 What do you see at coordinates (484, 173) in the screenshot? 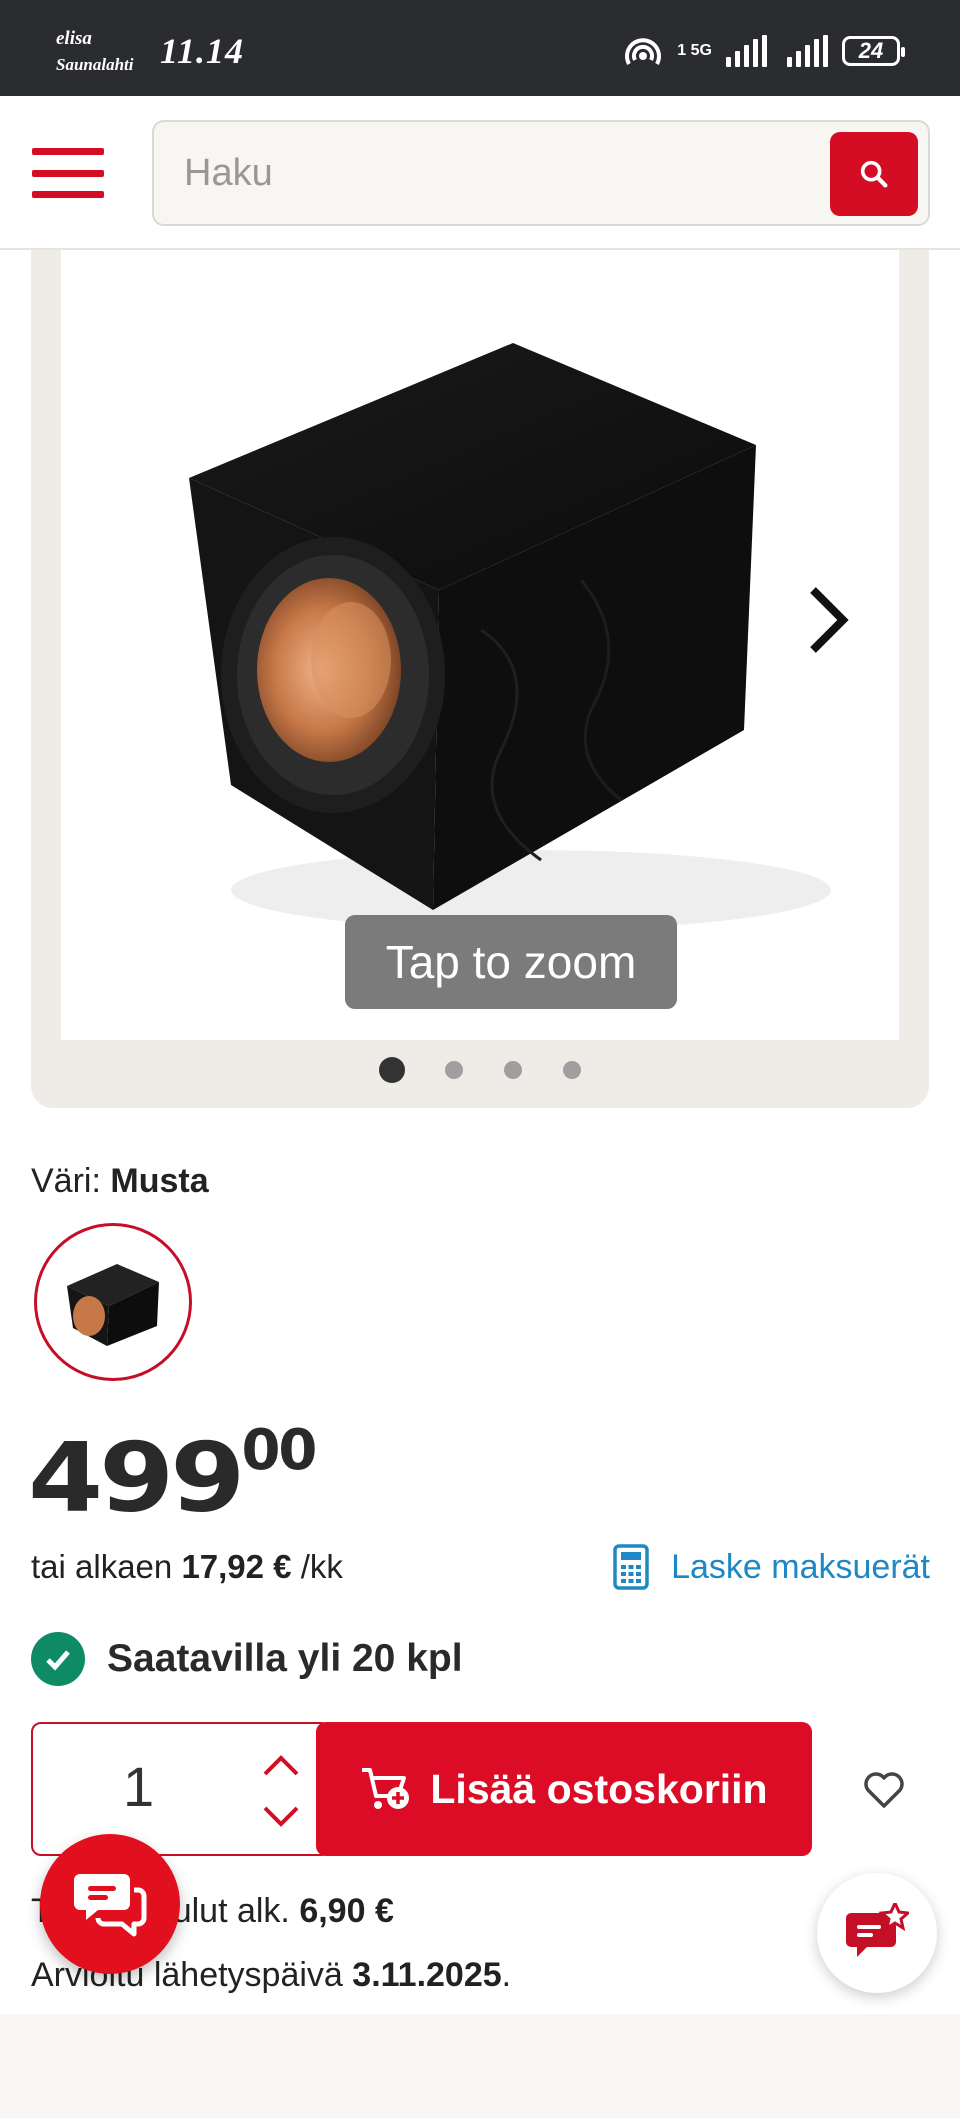
I see `search-input` at bounding box center [484, 173].